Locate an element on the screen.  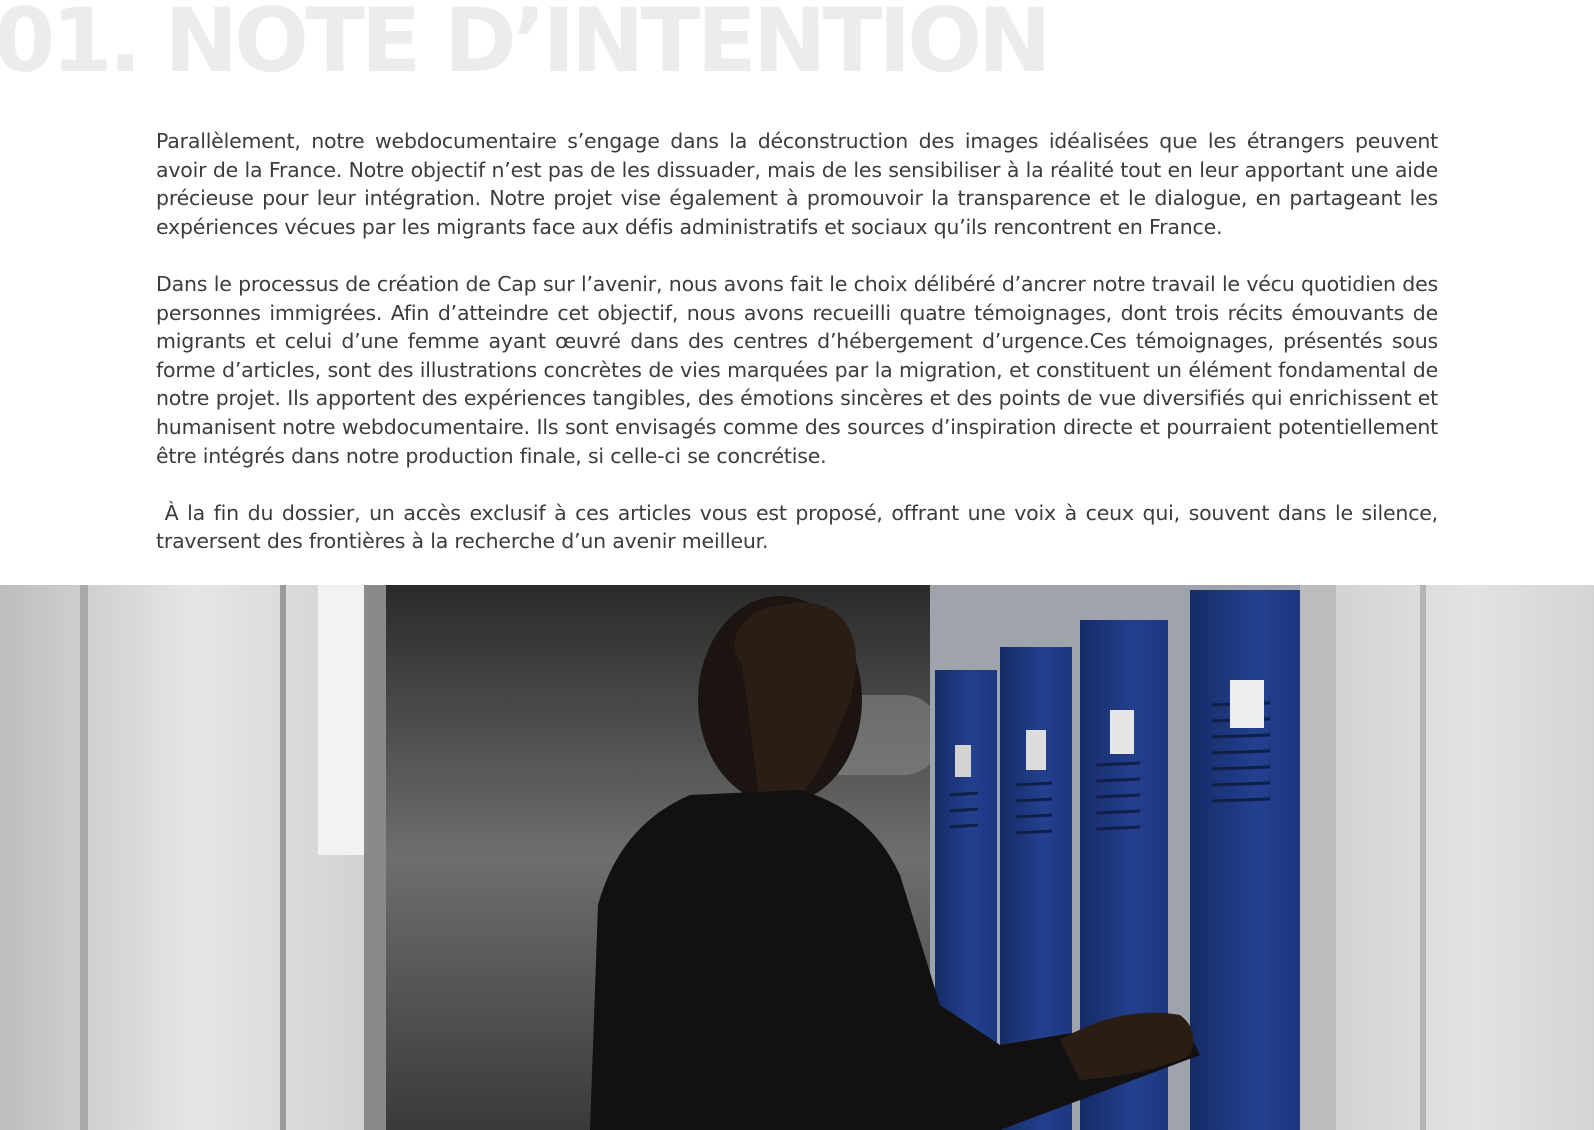
section-heading: 01. NOTE D’INTENTION is located at coordinates (526, 46).